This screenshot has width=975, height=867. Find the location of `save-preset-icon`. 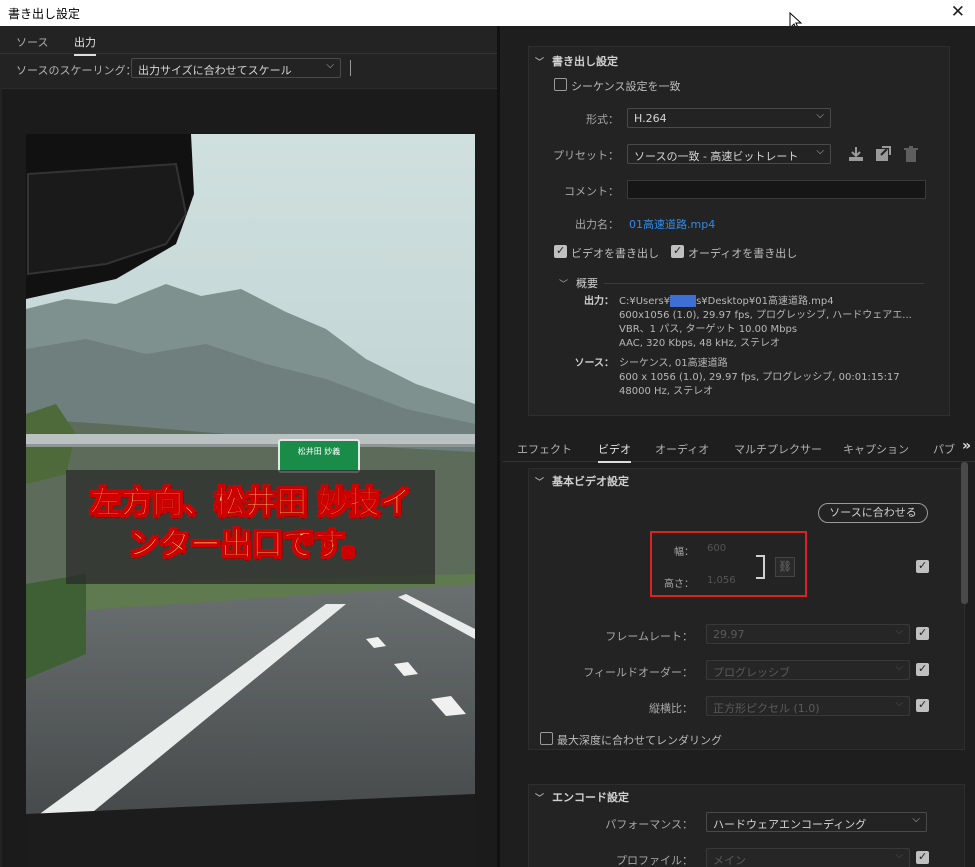

save-preset-icon is located at coordinates (856, 154).